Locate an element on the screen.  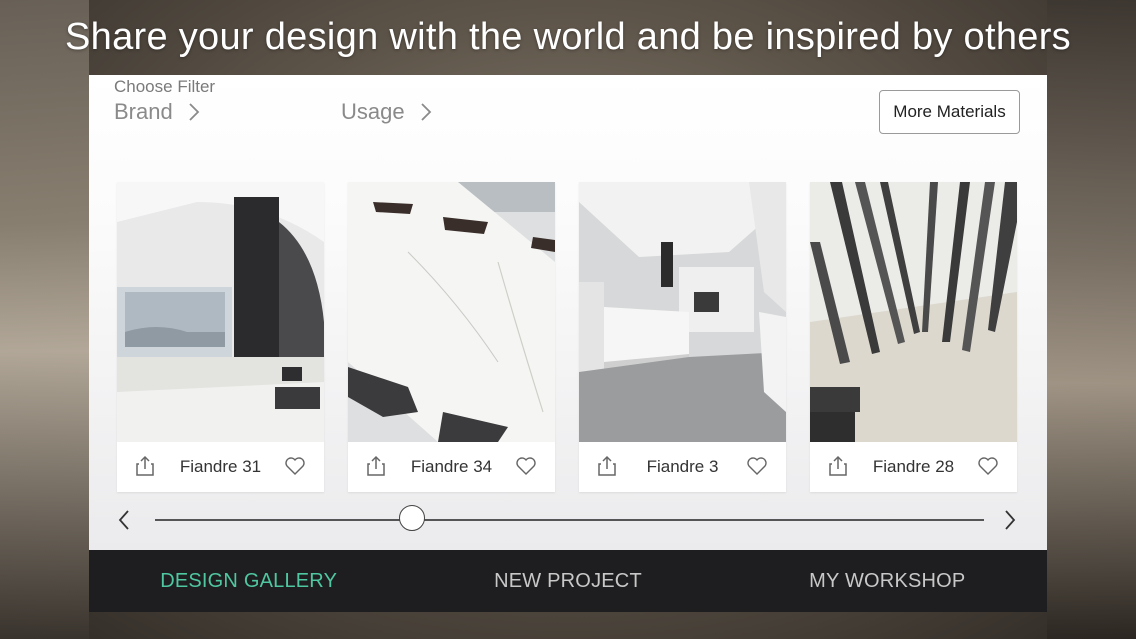
design-card: Fiandre 3 is located at coordinates (682, 337).